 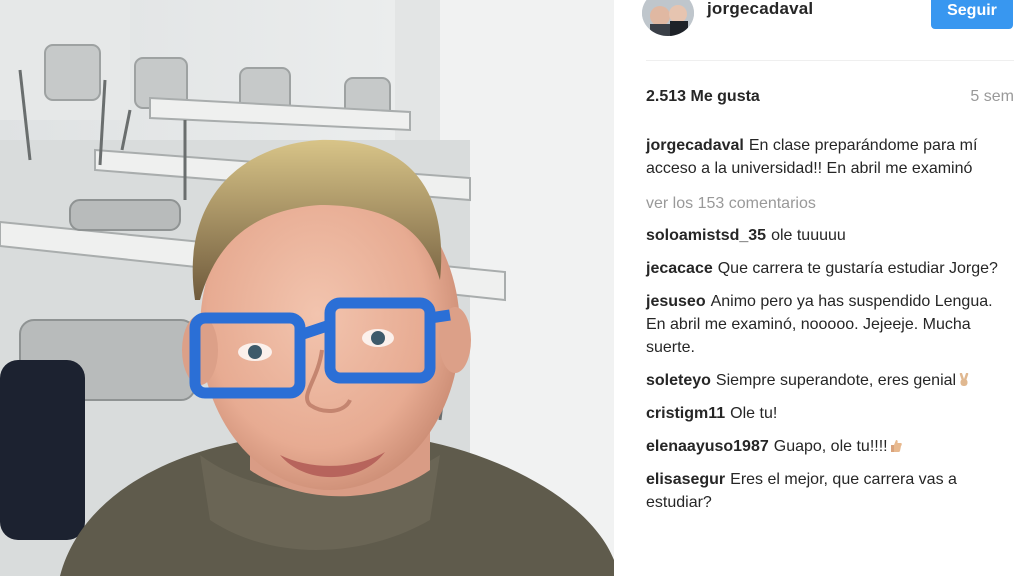 What do you see at coordinates (992, 97) in the screenshot?
I see `post-timestamp: 5 sem` at bounding box center [992, 97].